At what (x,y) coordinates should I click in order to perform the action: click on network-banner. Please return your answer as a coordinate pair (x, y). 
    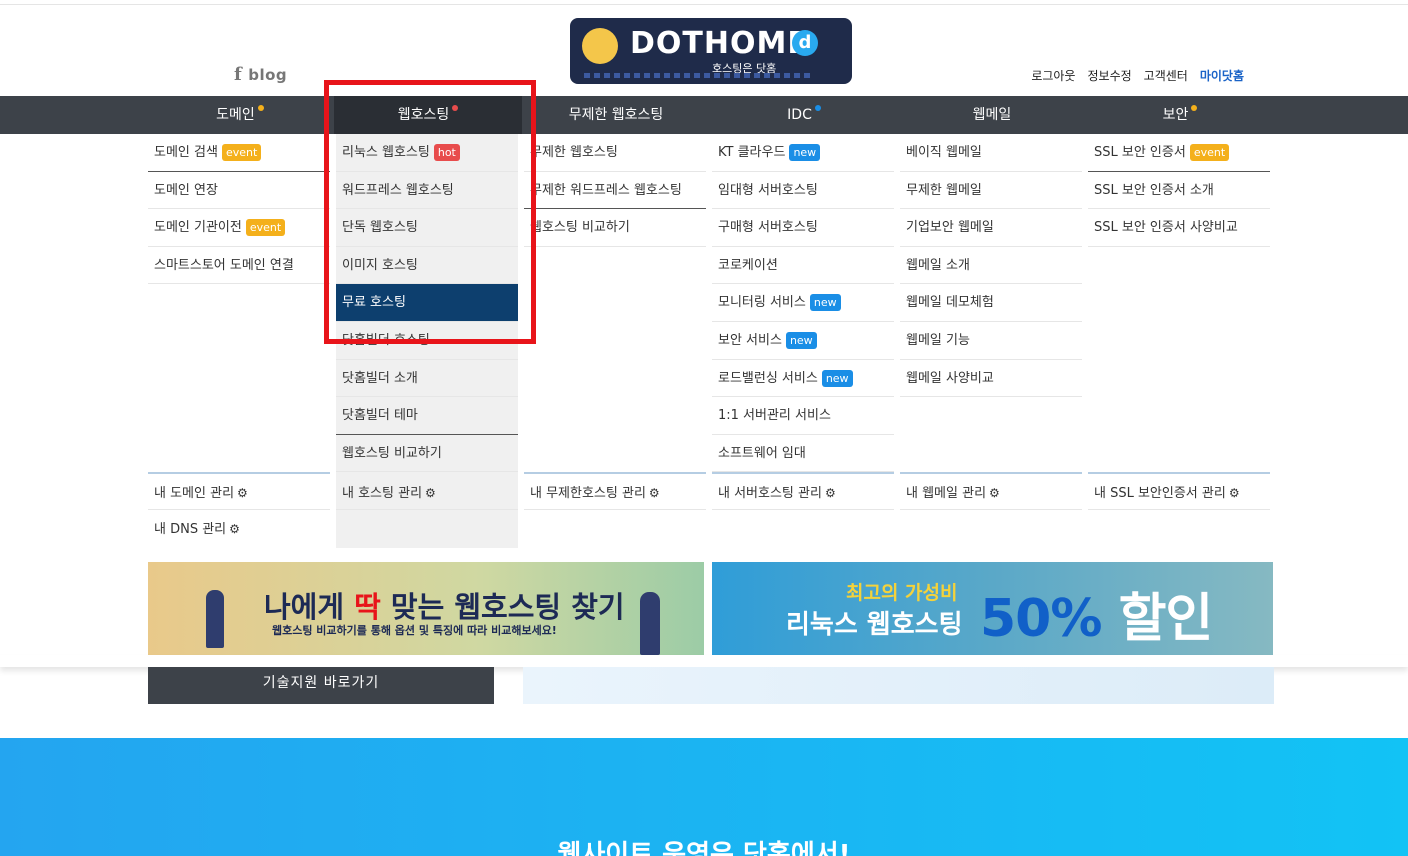
    Looking at the image, I should click on (898, 685).